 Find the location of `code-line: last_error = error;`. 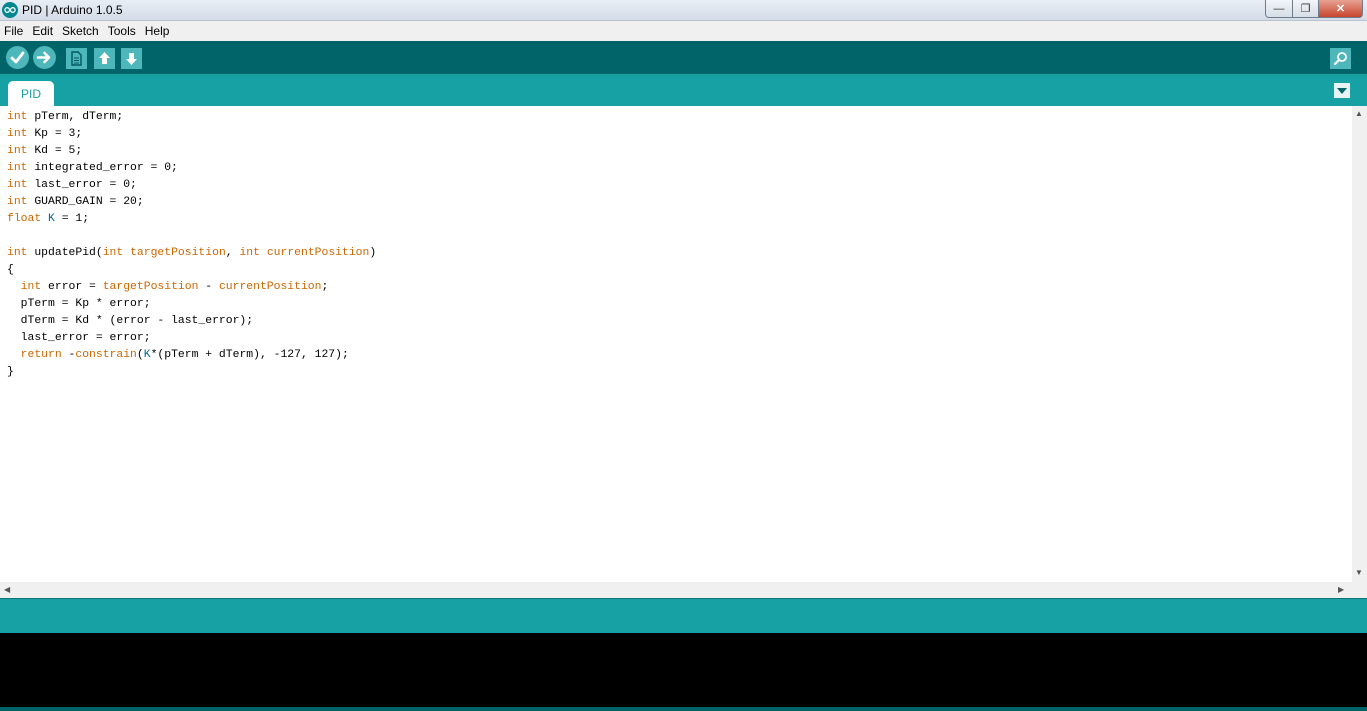

code-line: last_error = error; is located at coordinates (679, 338).